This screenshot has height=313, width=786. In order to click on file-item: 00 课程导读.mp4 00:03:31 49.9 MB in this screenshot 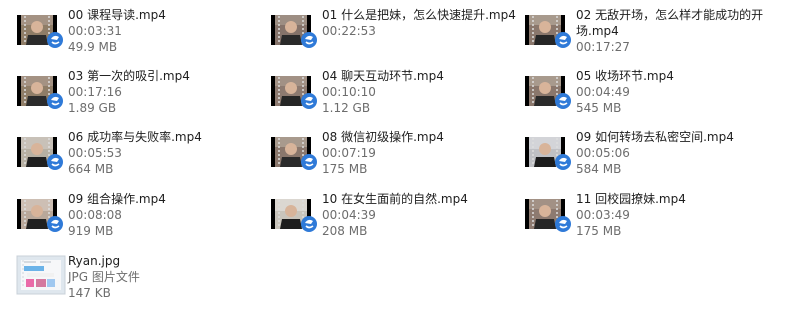, I will do `click(141, 36)`.